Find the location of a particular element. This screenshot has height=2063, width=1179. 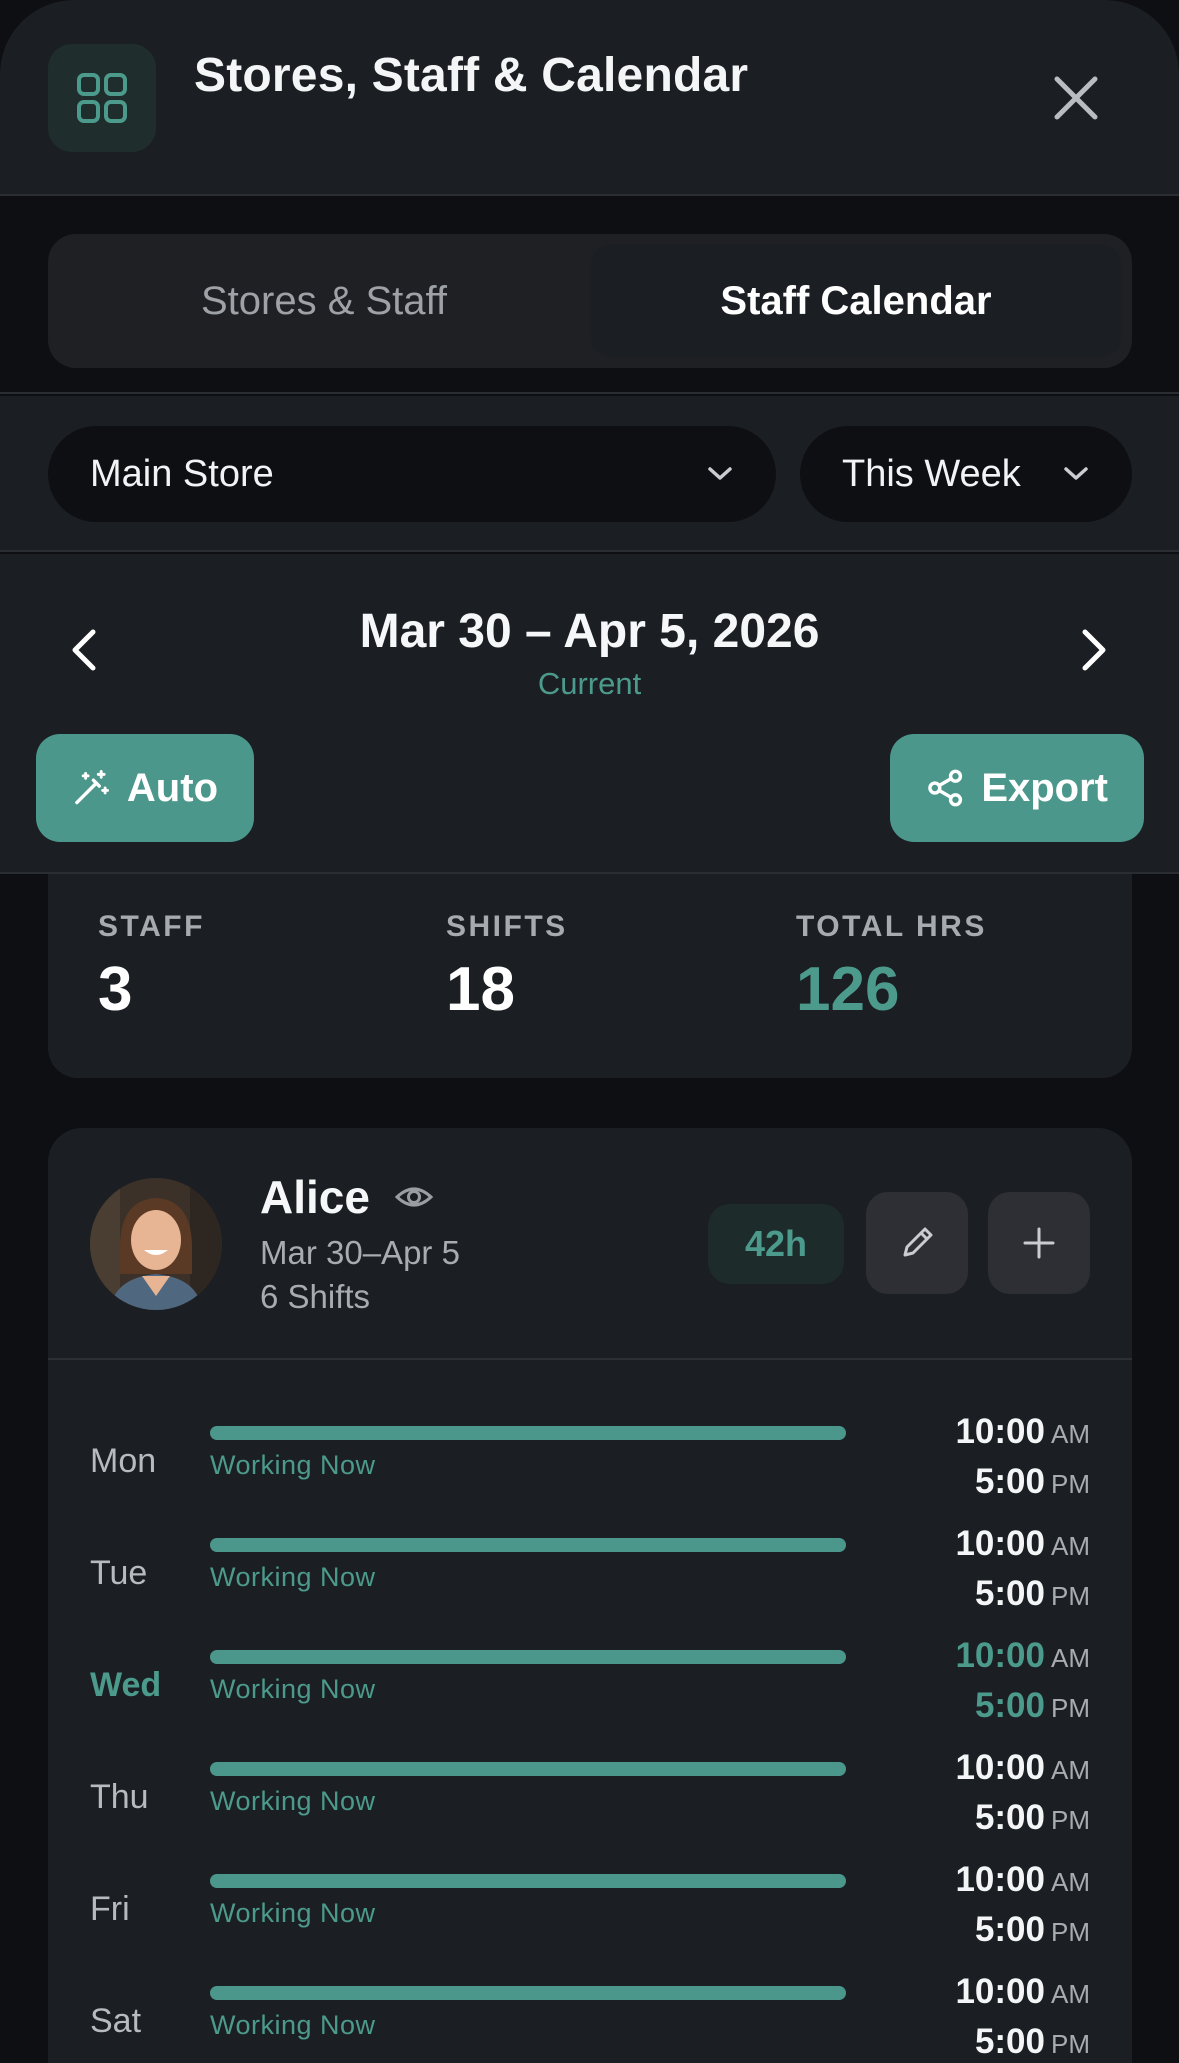

close-button is located at coordinates (1076, 98).